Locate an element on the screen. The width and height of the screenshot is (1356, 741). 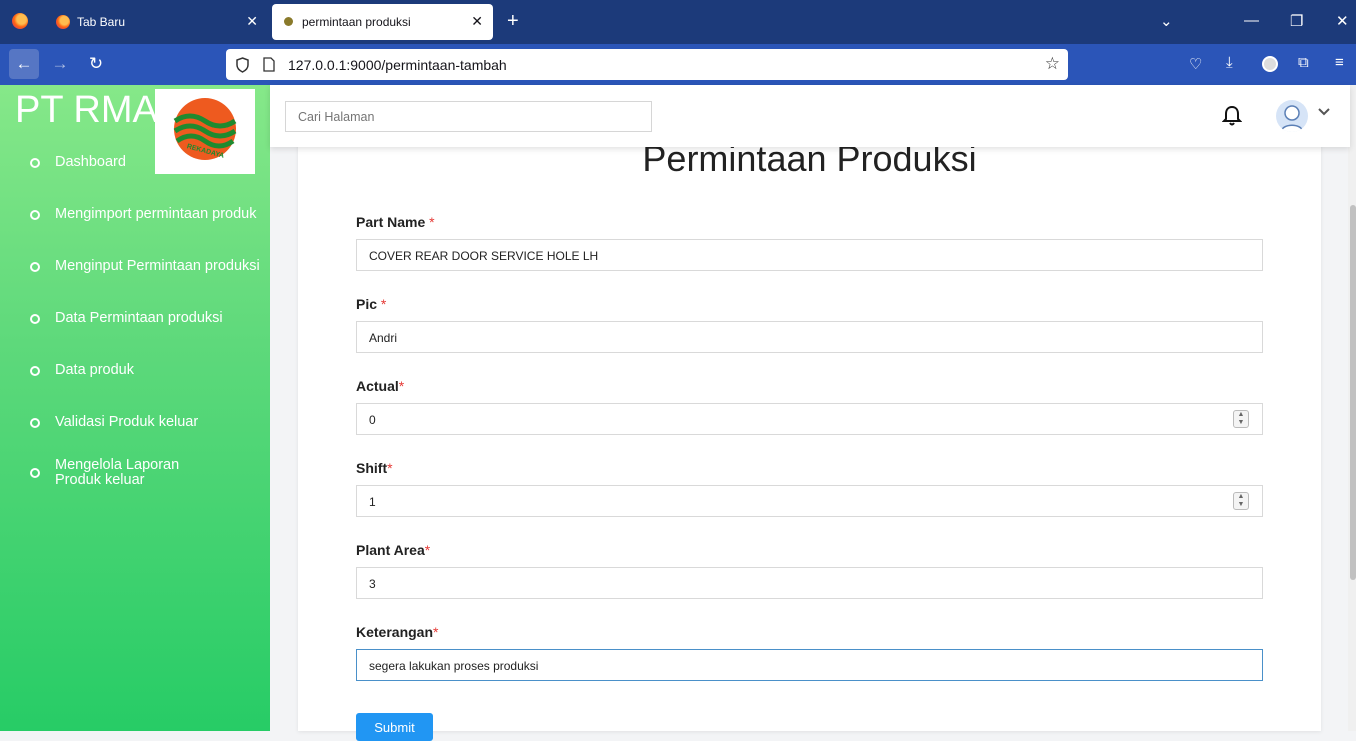
tab-title: permintaan produksi is located at coordinates (356, 22).